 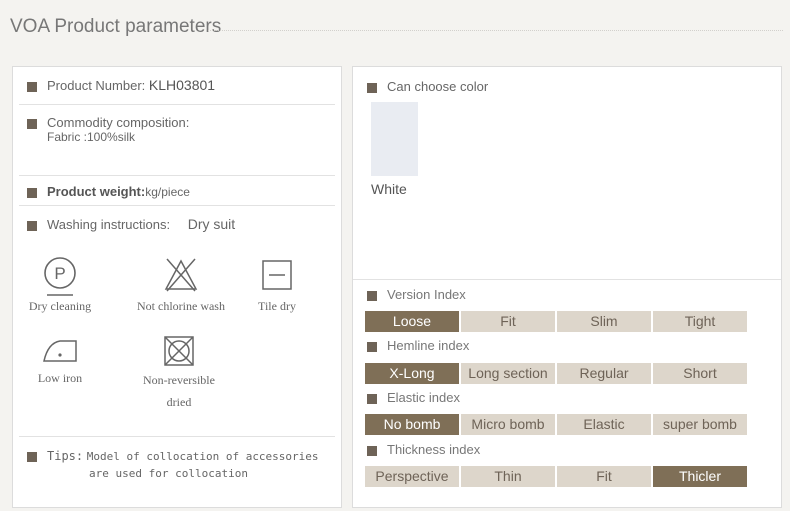 What do you see at coordinates (179, 351) in the screenshot?
I see `no-tumble-dry-icon` at bounding box center [179, 351].